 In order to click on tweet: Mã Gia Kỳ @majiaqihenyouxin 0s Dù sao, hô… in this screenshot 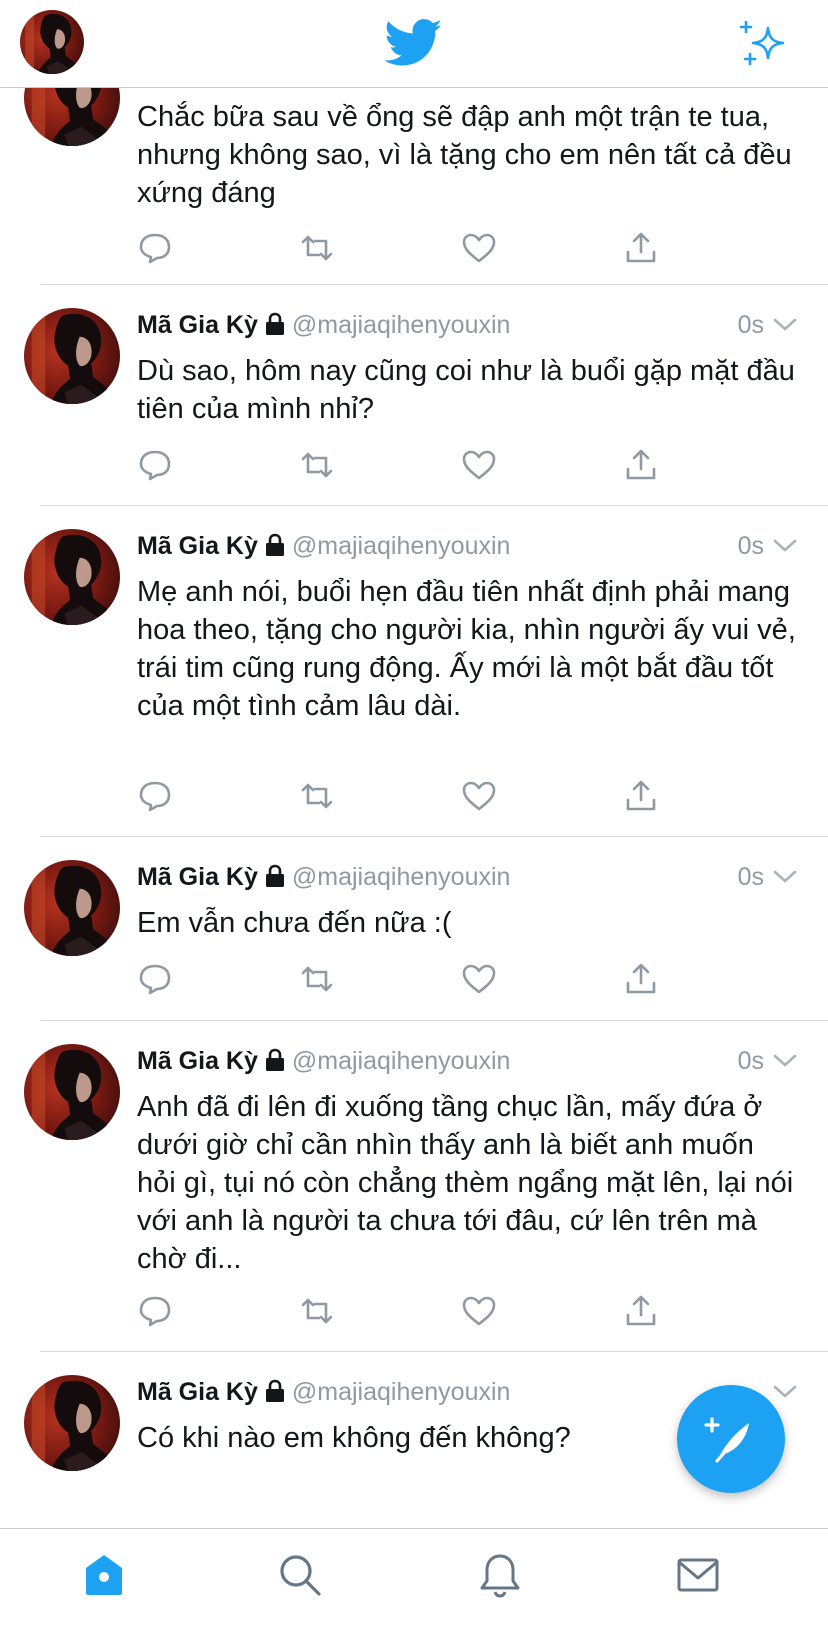, I will do `click(414, 395)`.